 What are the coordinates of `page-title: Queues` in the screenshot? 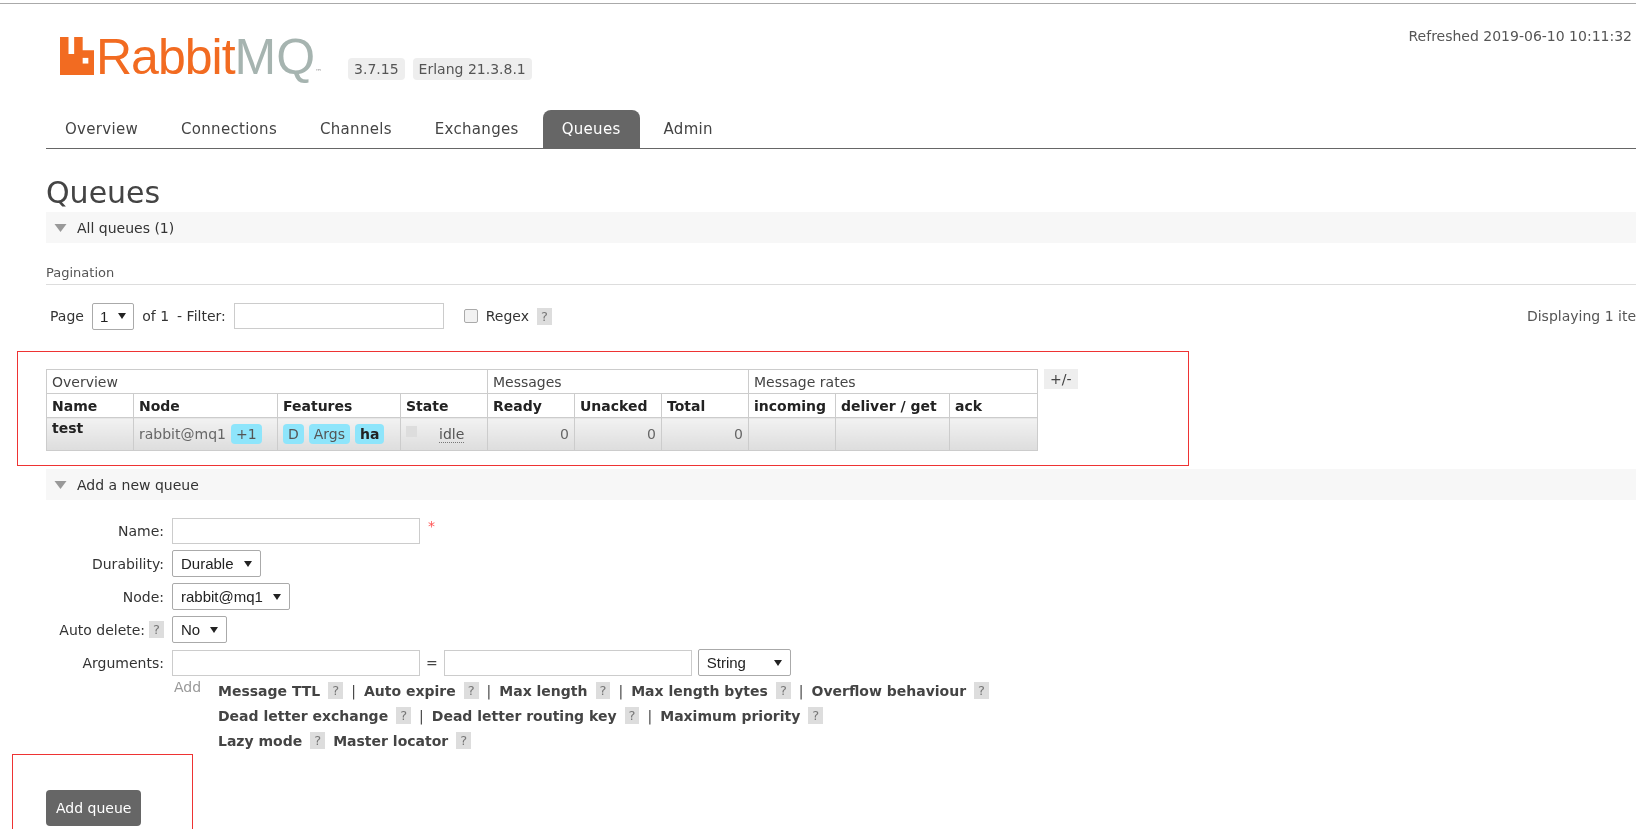 It's located at (104, 193).